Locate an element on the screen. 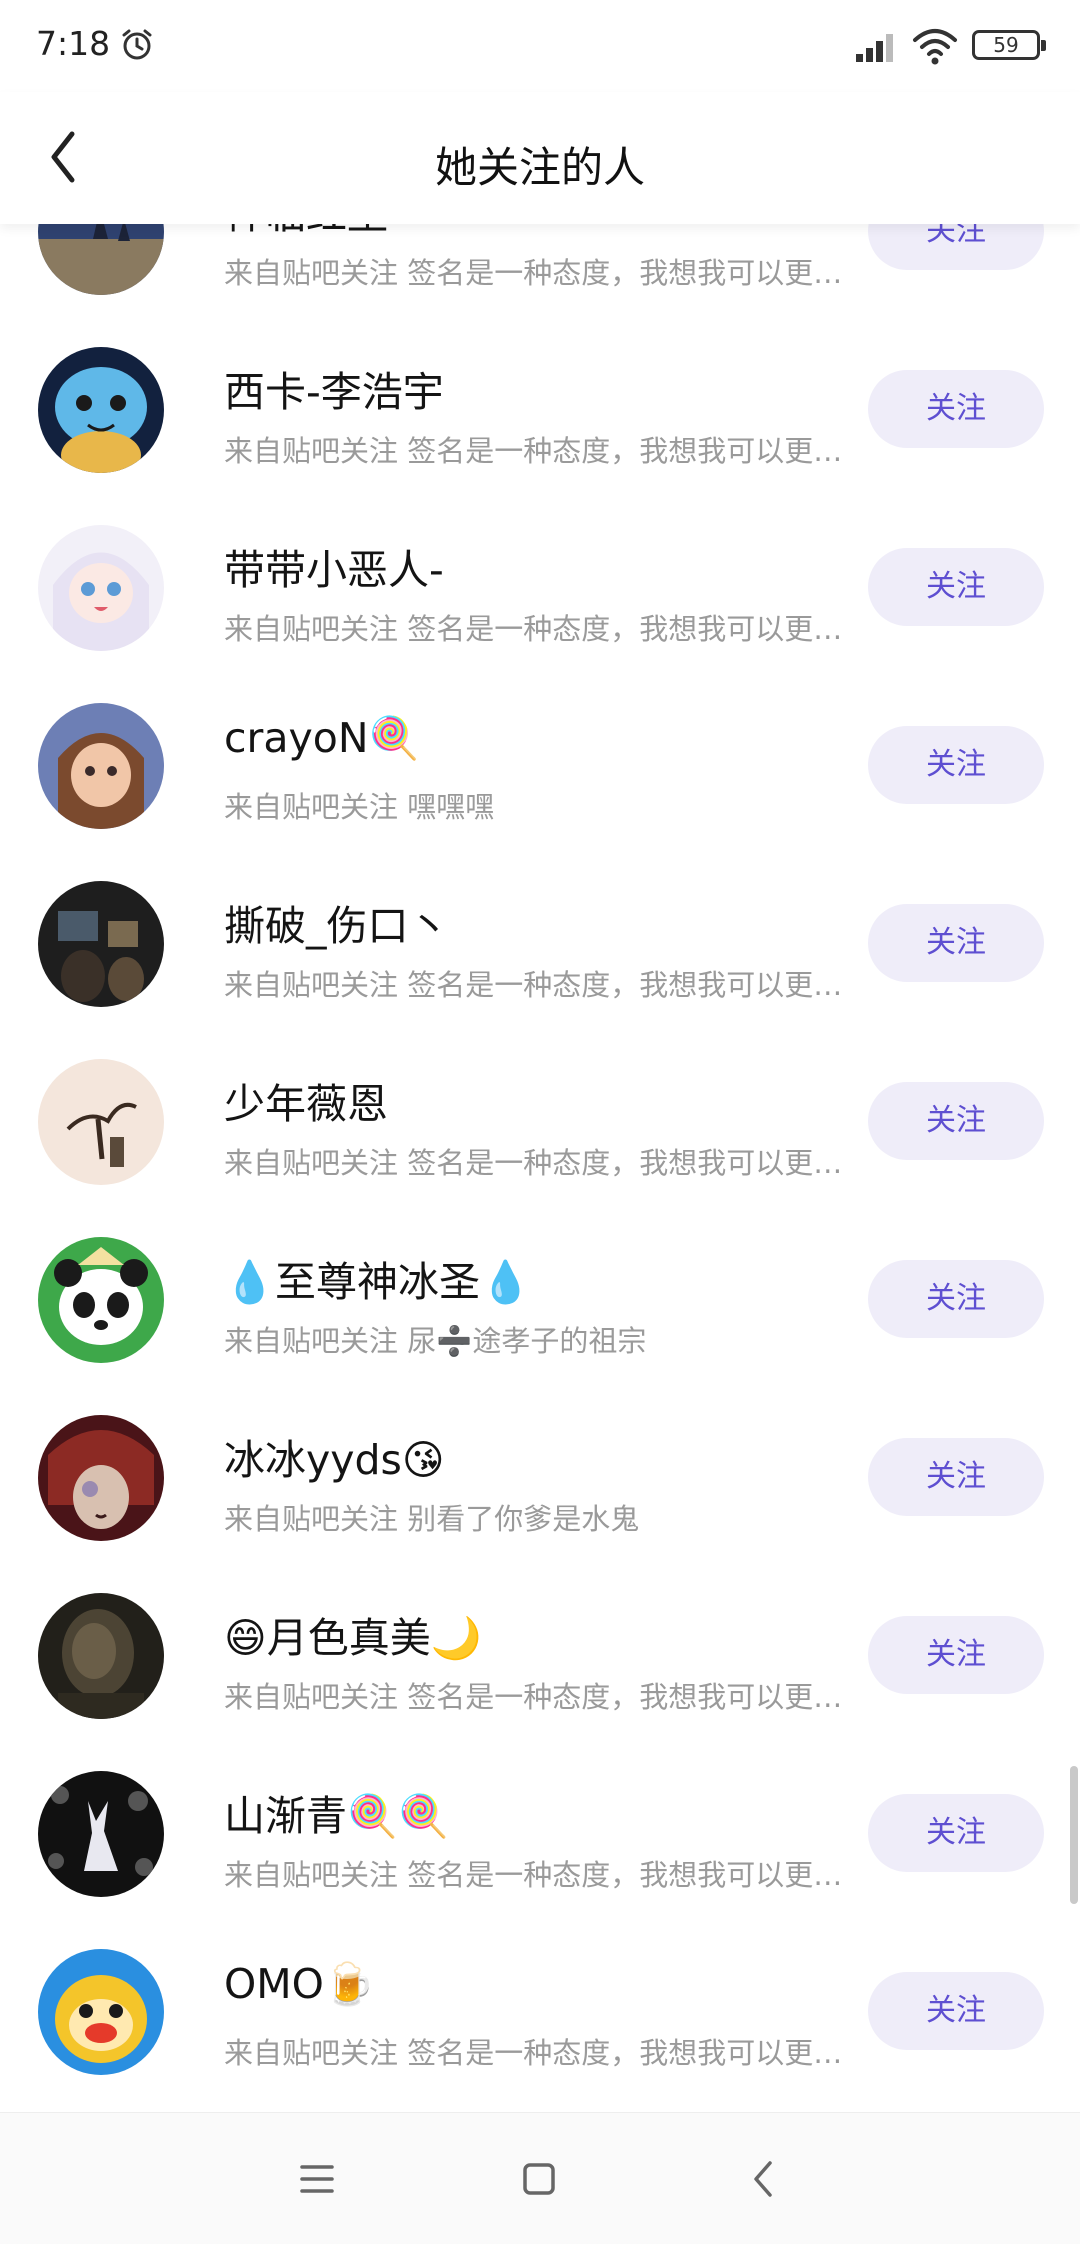  menu-icon is located at coordinates (317, 2179).